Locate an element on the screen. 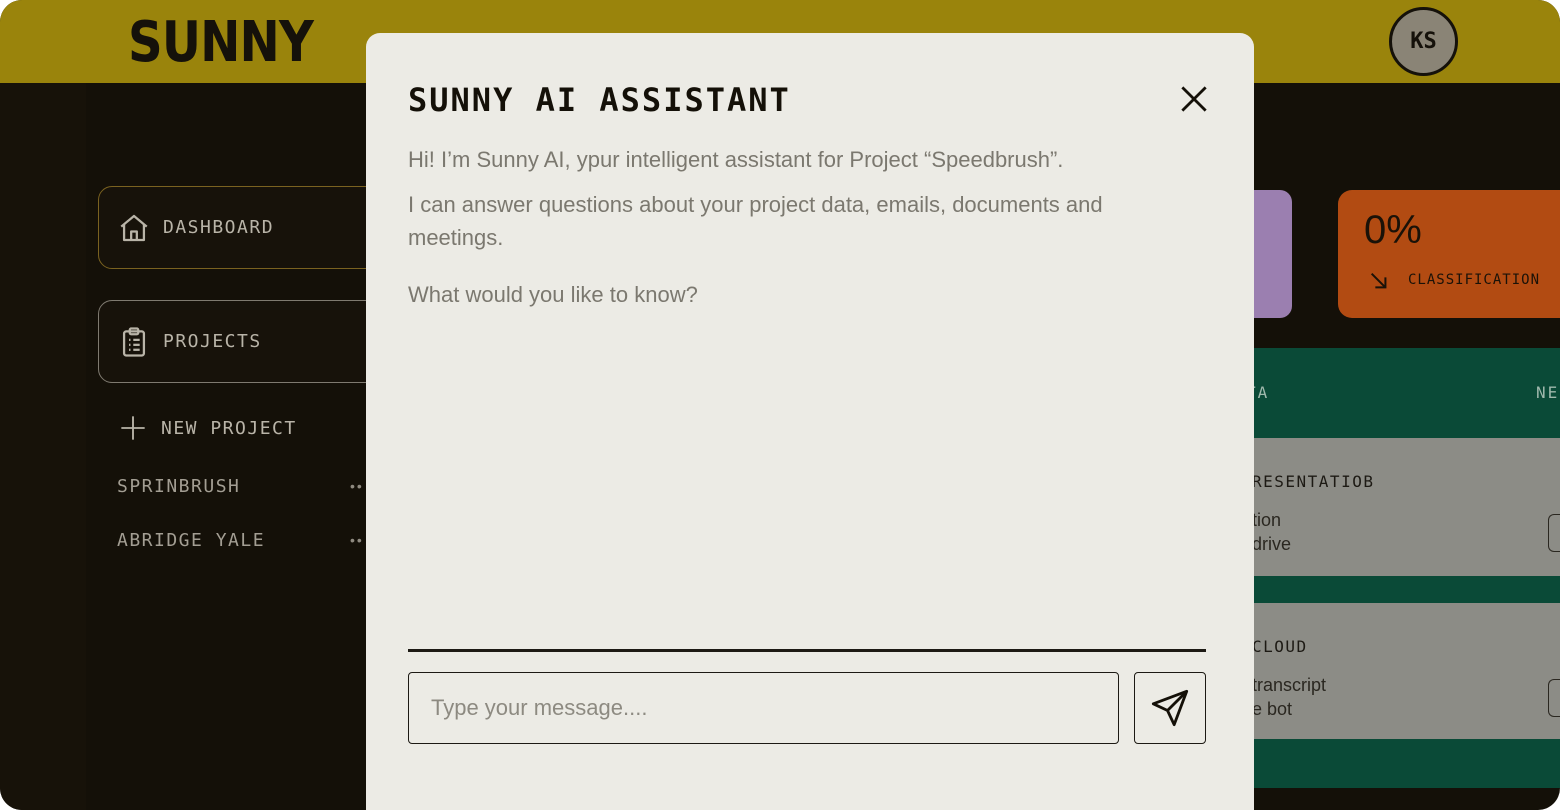 Image resolution: width=1560 pixels, height=810 pixels. home-icon is located at coordinates (134, 227).